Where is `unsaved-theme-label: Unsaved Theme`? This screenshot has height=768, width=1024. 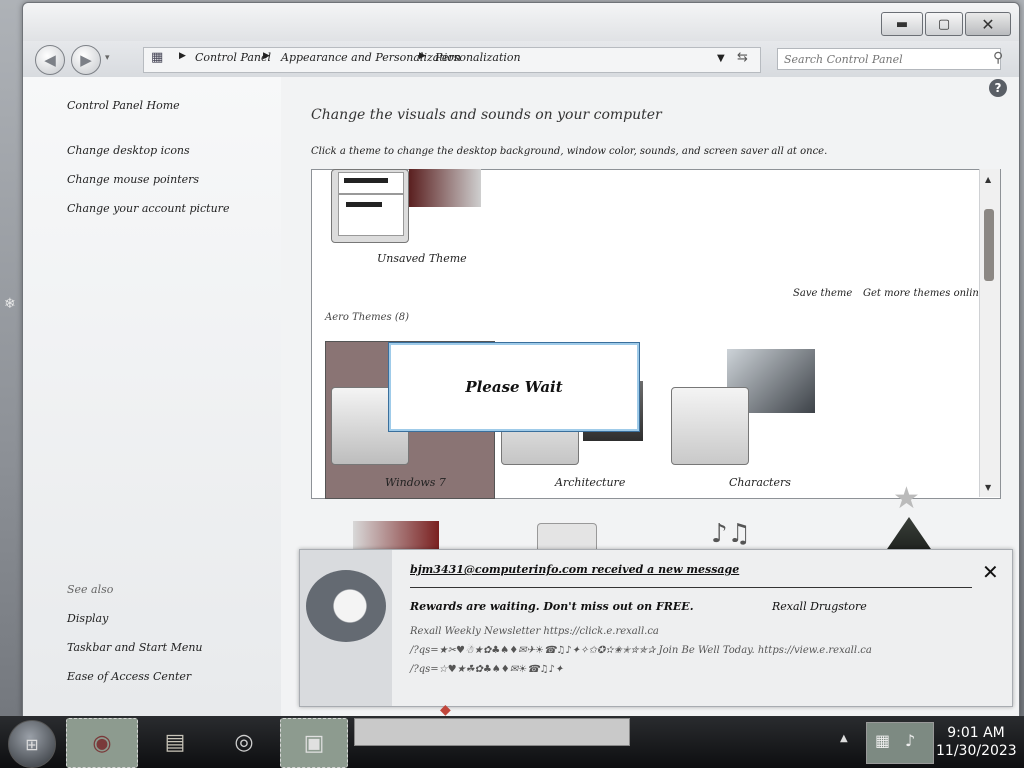
unsaved-theme-label: Unsaved Theme is located at coordinates (422, 258).